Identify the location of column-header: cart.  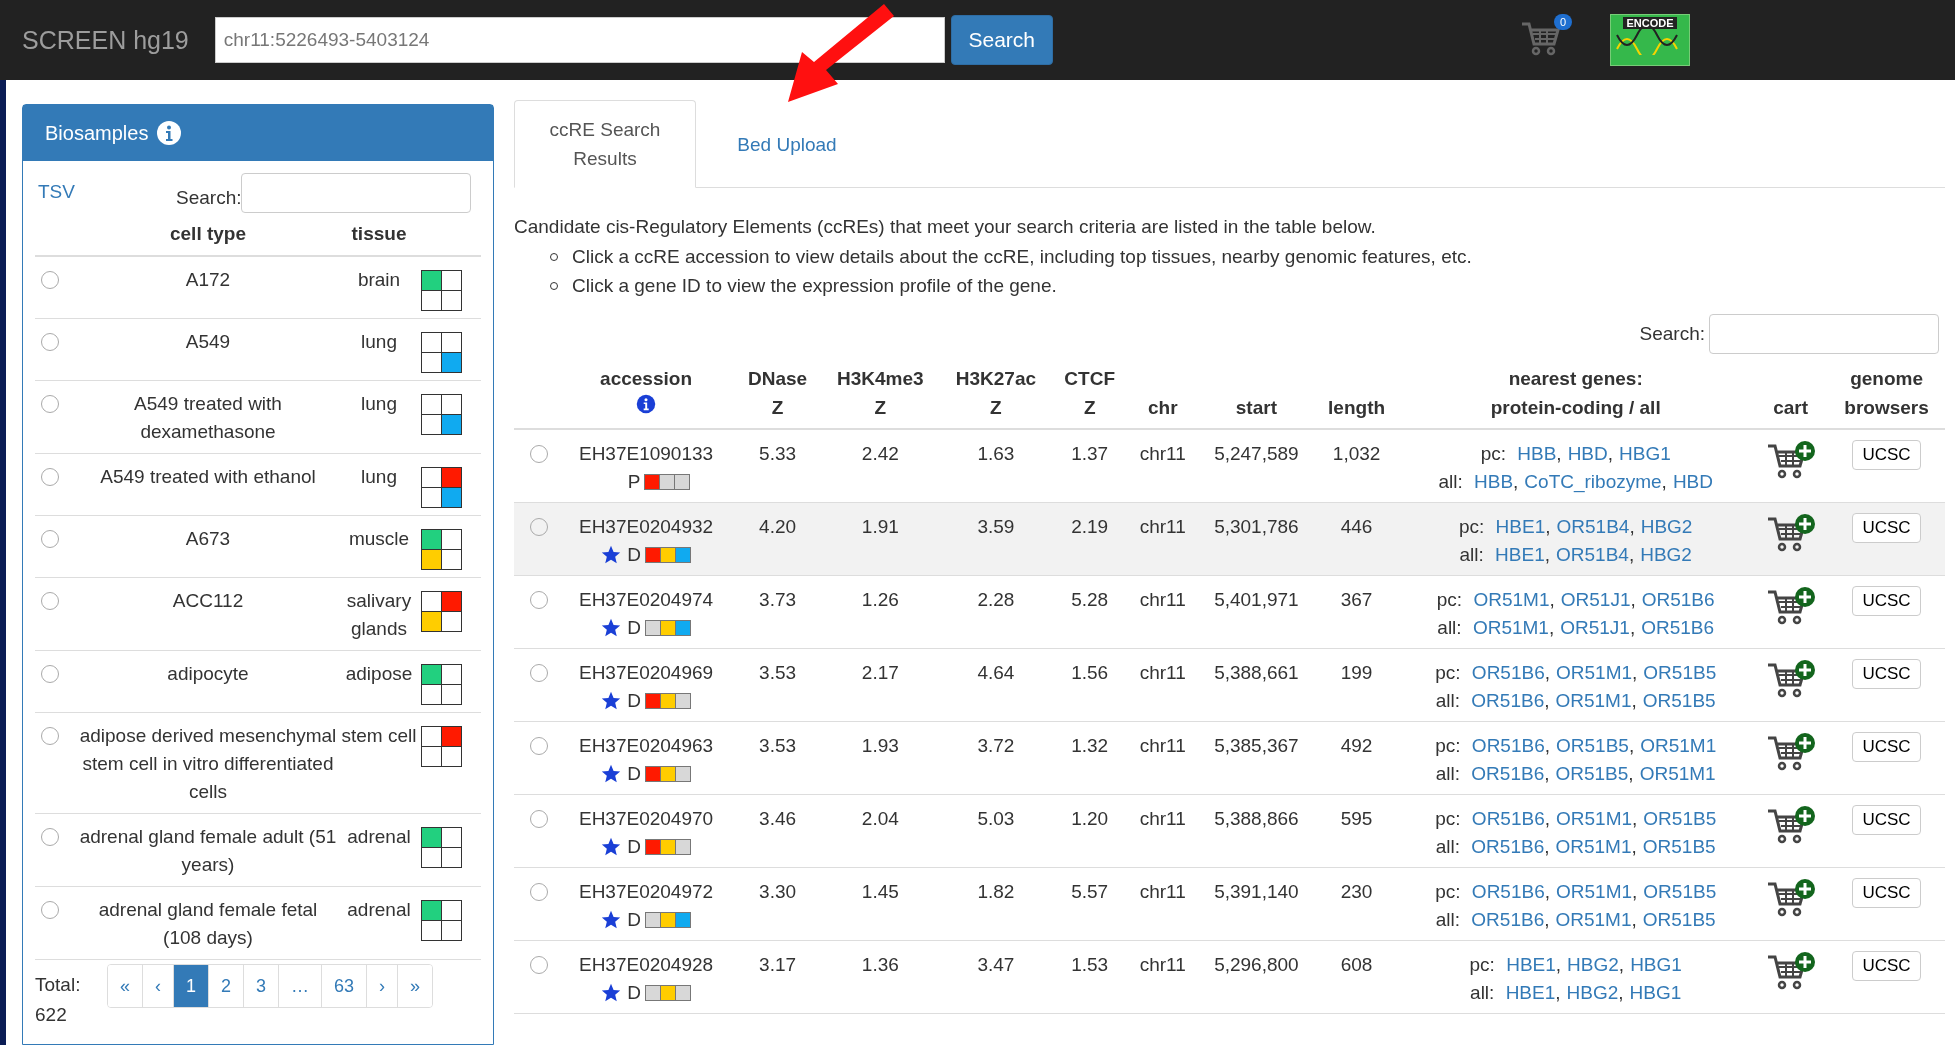
(1791, 394).